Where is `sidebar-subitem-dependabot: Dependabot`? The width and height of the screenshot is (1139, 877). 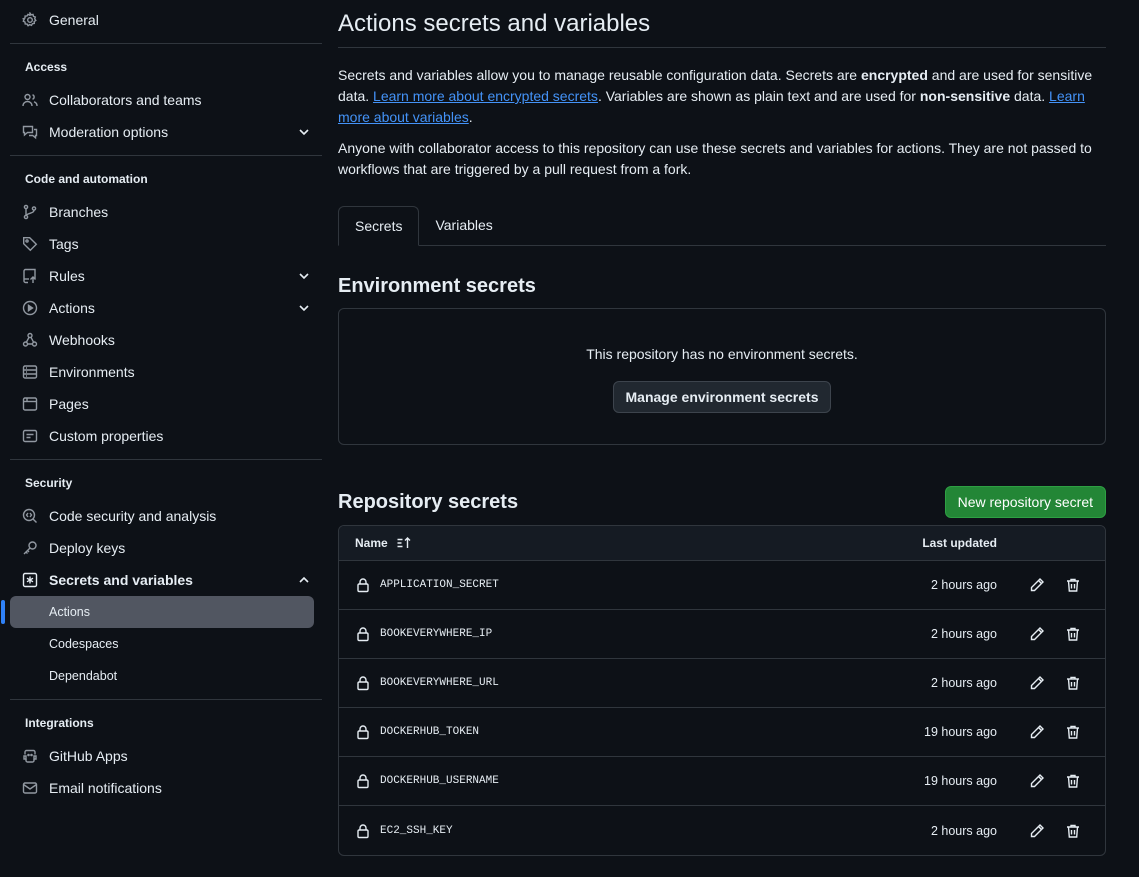
sidebar-subitem-dependabot: Dependabot is located at coordinates (162, 676).